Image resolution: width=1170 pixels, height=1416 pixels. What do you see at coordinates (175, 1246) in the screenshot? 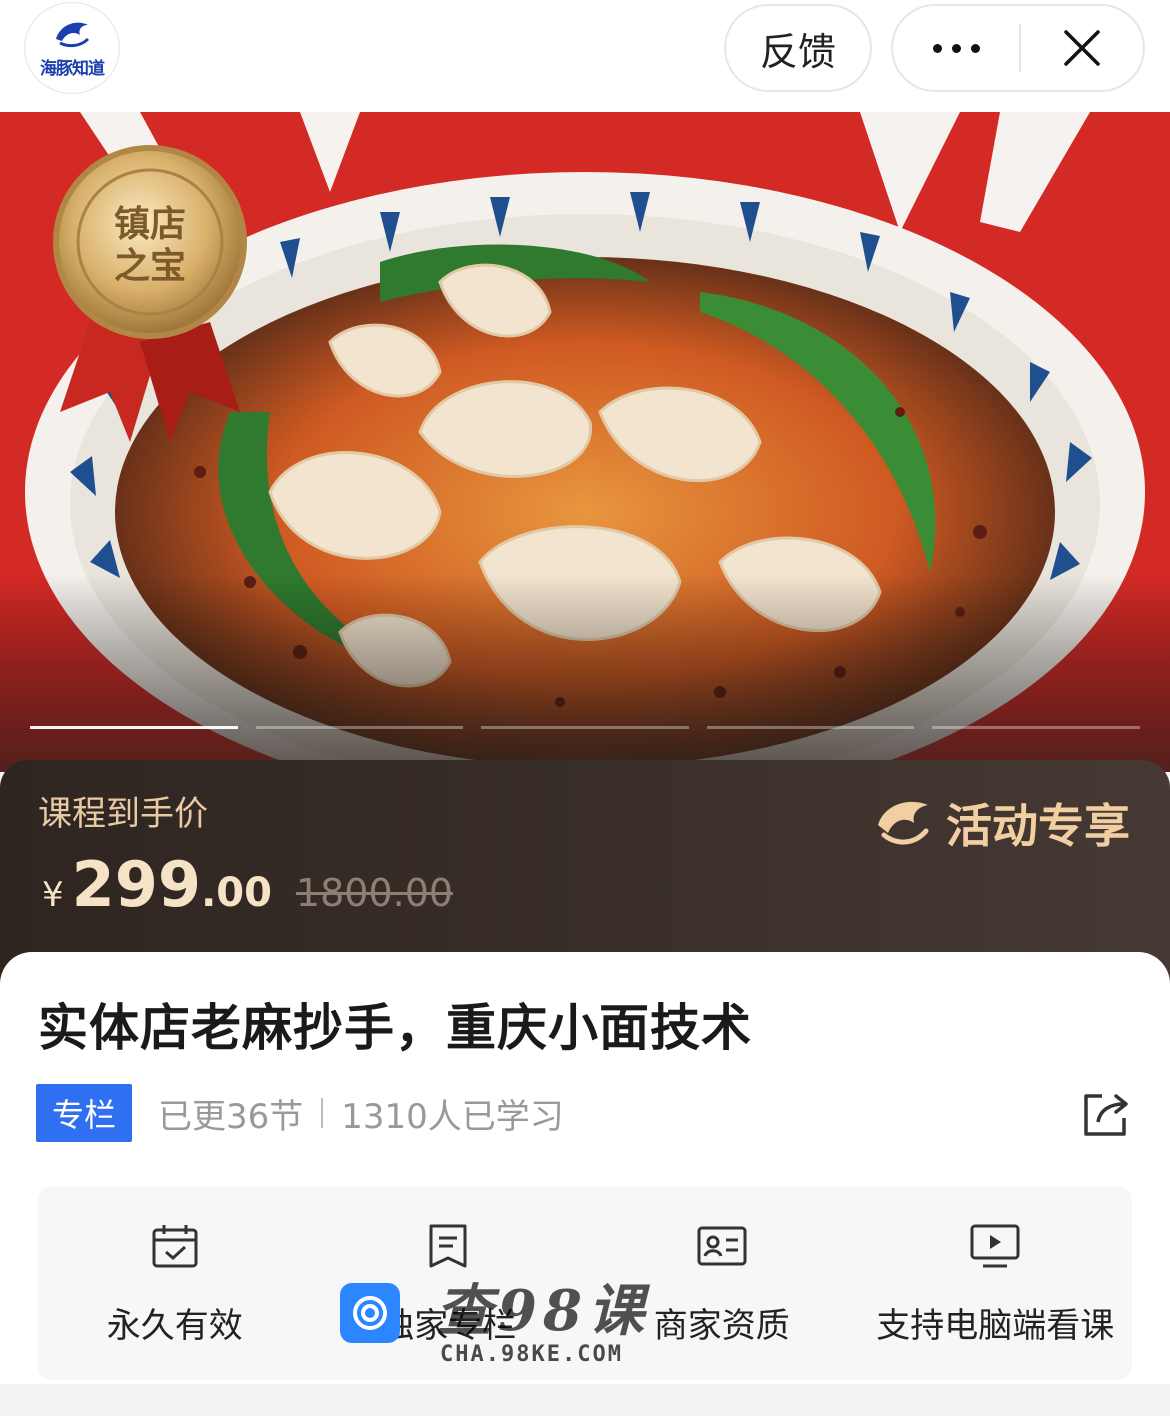
I see `calendar-check-icon` at bounding box center [175, 1246].